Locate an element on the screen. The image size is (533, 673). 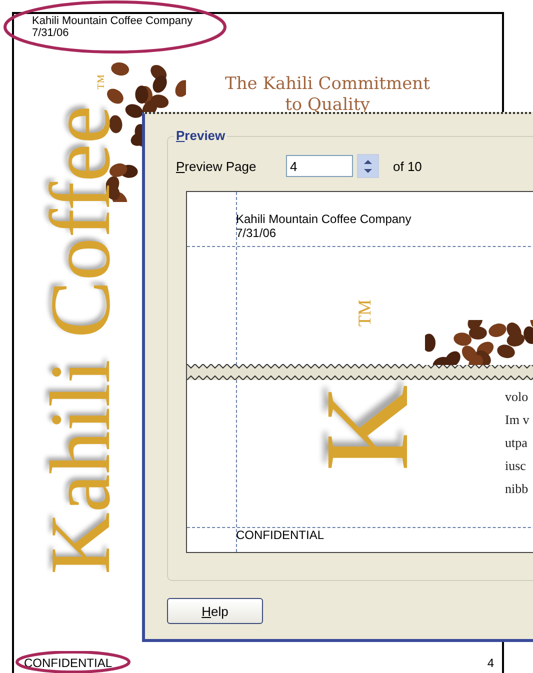
body-text: Im v is located at coordinates (517, 420).